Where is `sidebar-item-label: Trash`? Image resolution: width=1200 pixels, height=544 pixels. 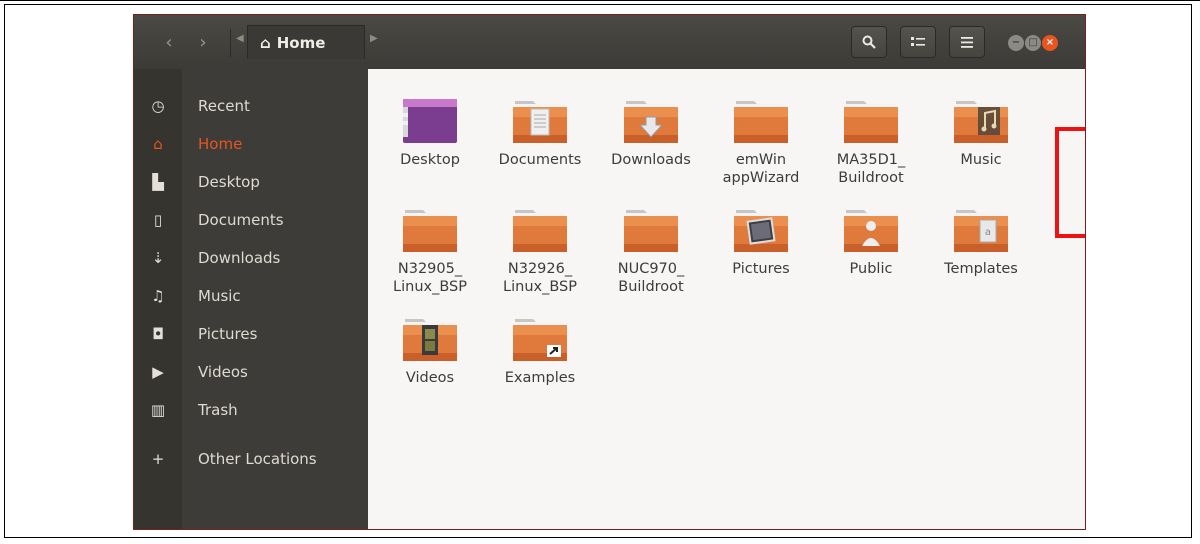 sidebar-item-label: Trash is located at coordinates (218, 410).